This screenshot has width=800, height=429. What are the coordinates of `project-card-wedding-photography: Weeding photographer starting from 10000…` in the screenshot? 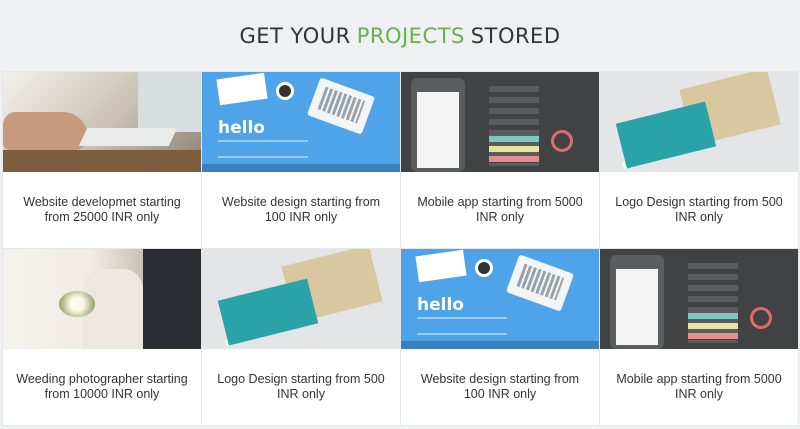 It's located at (102, 337).